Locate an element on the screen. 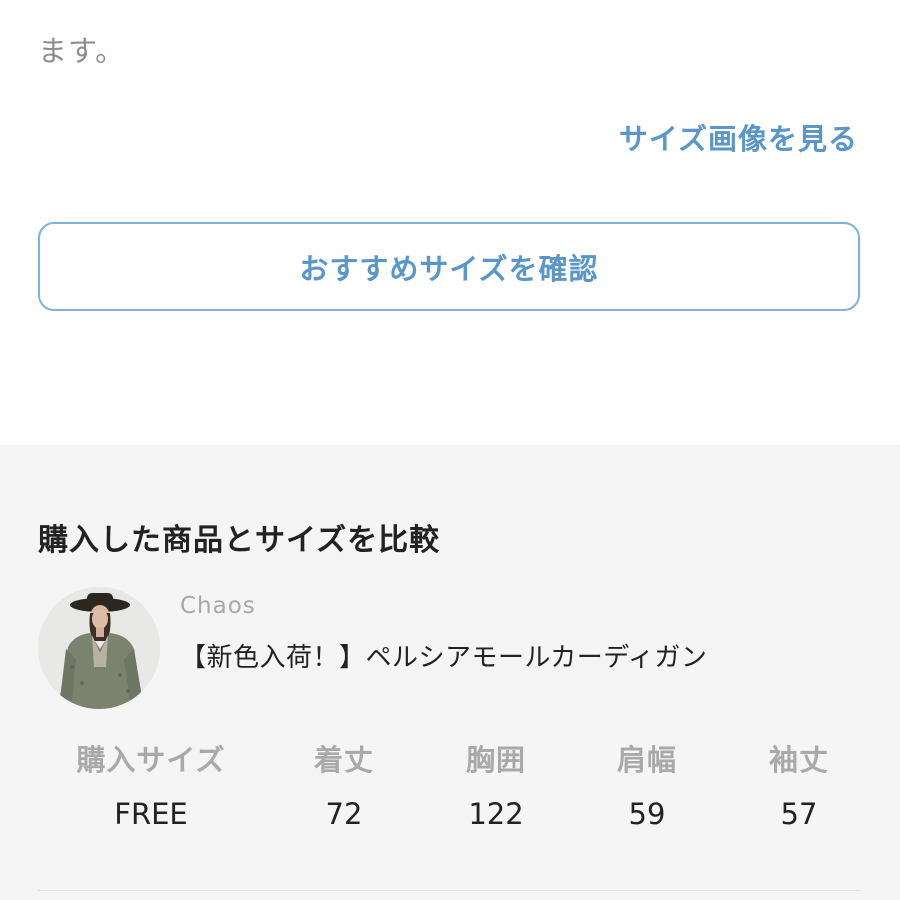  product-brand: Chaos is located at coordinates (218, 606).